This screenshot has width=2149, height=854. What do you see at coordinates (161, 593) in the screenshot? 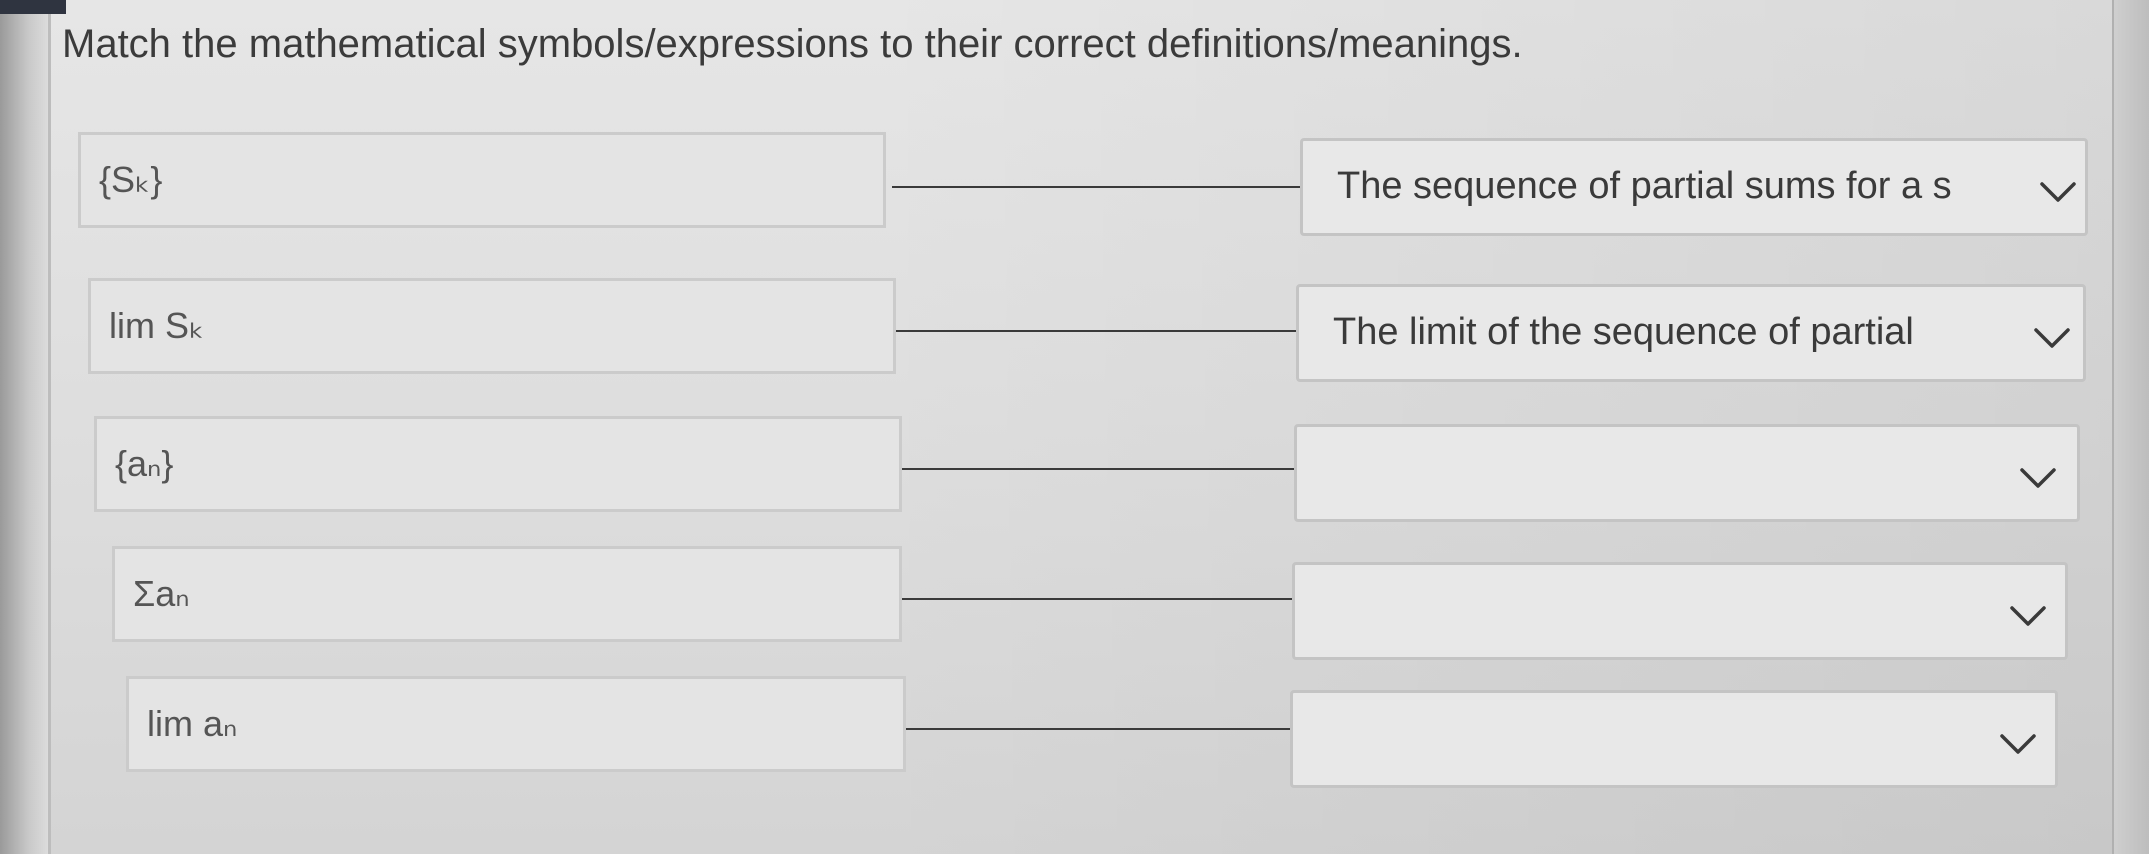
I see `term-label-4: Σaₙ` at bounding box center [161, 593].